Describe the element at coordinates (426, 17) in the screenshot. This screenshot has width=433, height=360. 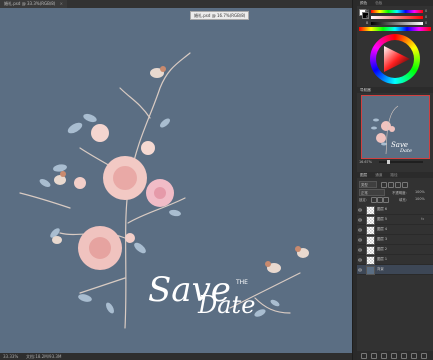
I see `slider-value-s: 0` at that location.